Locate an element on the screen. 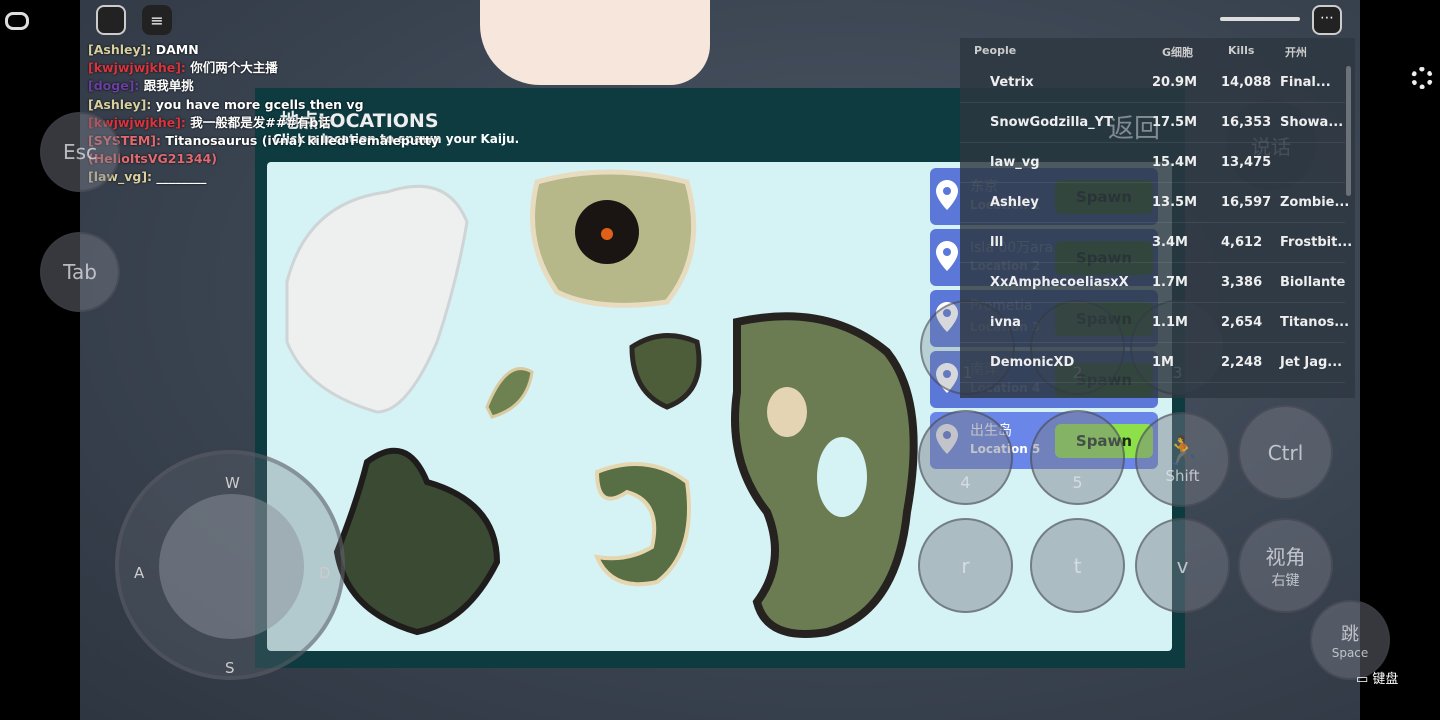 This screenshot has width=1440, height=720. player-name: lll is located at coordinates (997, 242).